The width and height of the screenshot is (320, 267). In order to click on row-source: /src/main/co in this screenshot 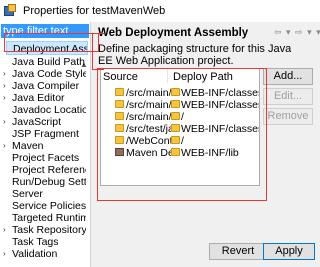, I will do `click(148, 93)`.